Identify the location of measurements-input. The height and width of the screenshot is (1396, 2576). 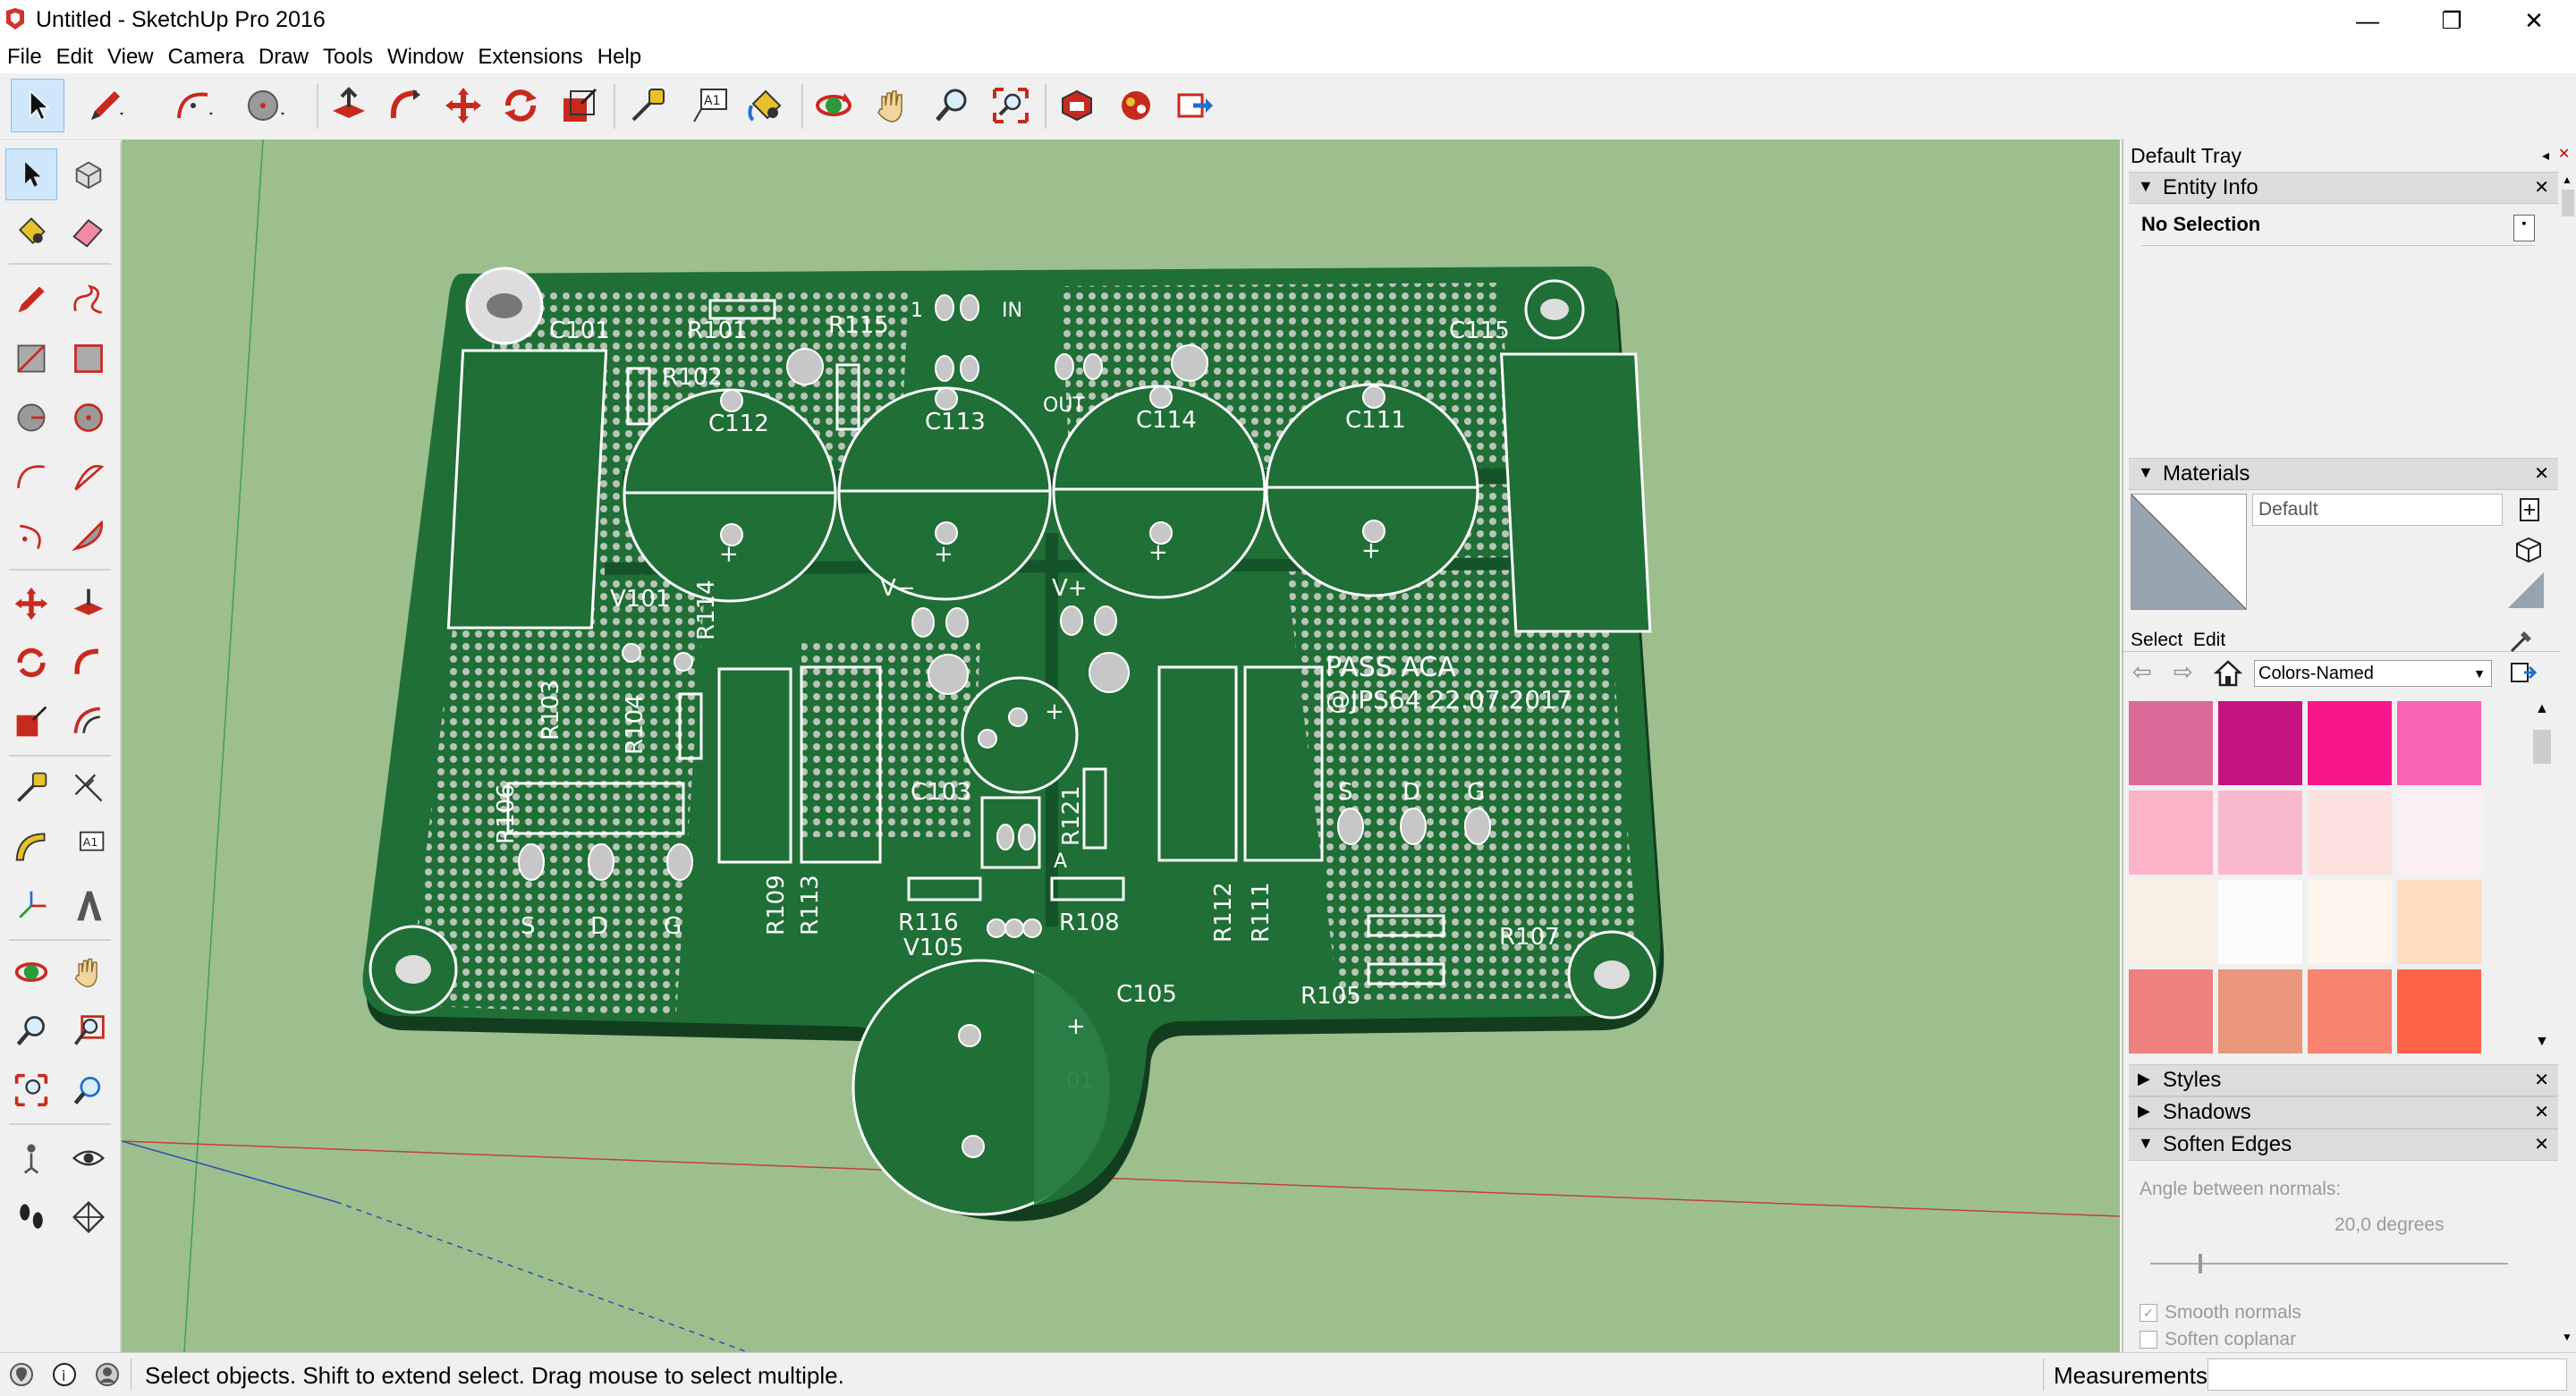
(2387, 1374).